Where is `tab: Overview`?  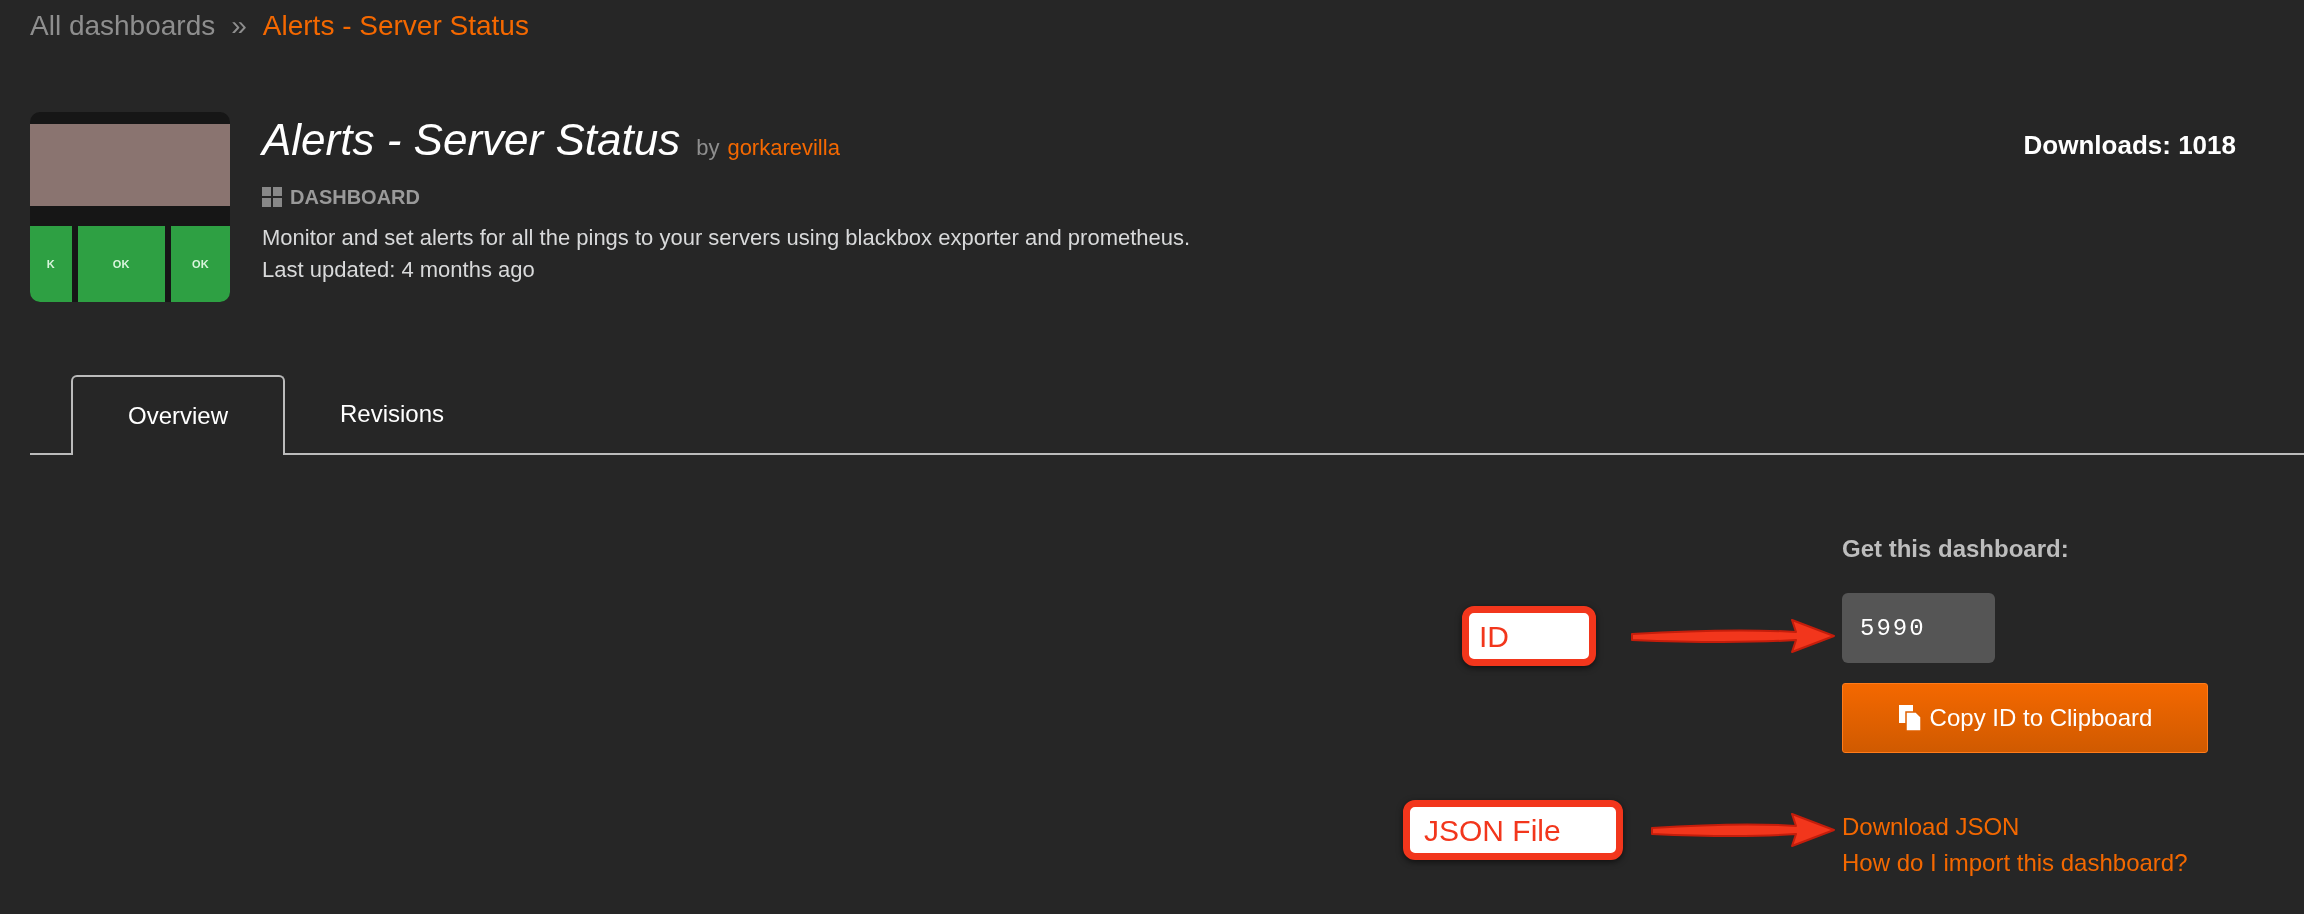 tab: Overview is located at coordinates (178, 415).